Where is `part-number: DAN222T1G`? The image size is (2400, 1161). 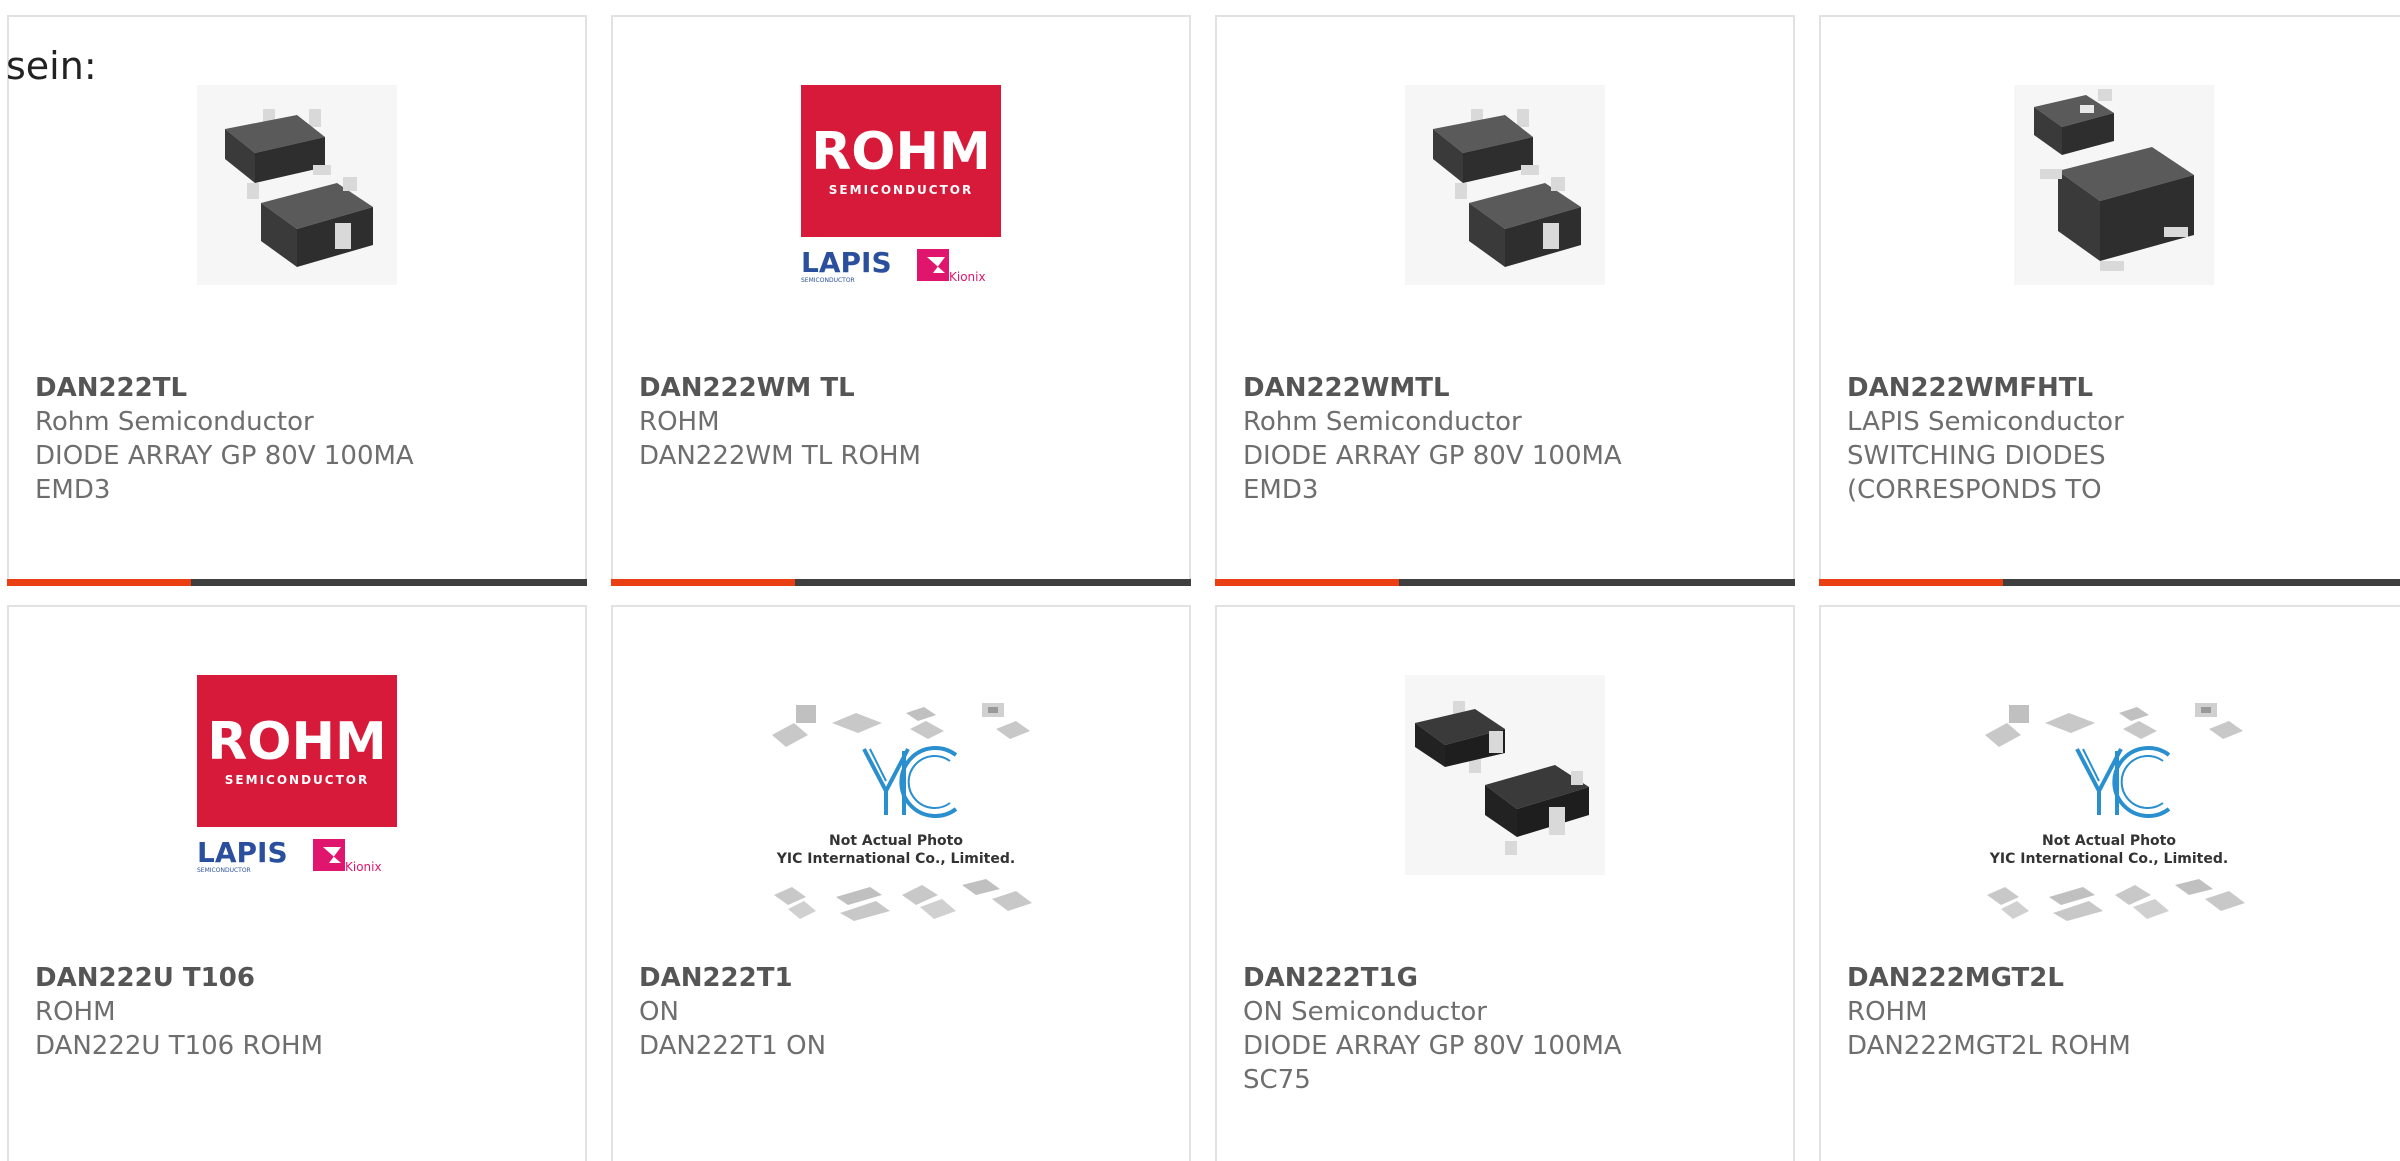 part-number: DAN222T1G is located at coordinates (1508, 978).